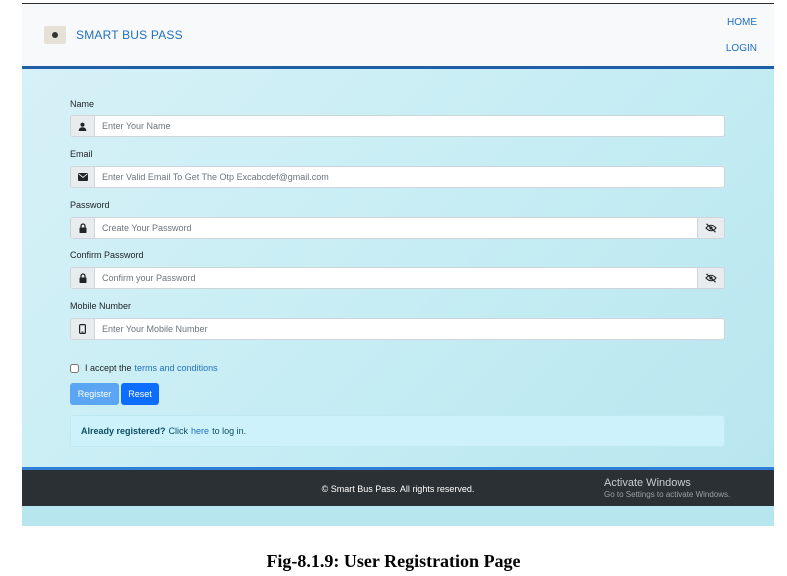 The image size is (787, 576). What do you see at coordinates (647, 483) in the screenshot?
I see `watermark-title: Activate Windows` at bounding box center [647, 483].